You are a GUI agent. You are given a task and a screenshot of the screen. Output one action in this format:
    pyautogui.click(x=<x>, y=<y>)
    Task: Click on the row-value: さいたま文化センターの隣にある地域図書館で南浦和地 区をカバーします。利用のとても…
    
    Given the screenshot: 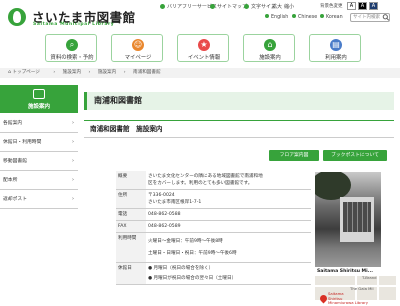 What is the action you would take?
    pyautogui.click(x=228, y=180)
    